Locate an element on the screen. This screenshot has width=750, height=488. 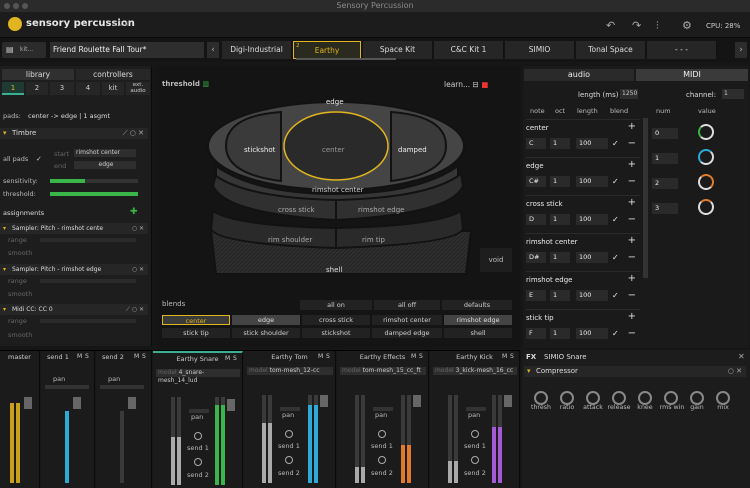
threshold-slider is located at coordinates (94, 194).